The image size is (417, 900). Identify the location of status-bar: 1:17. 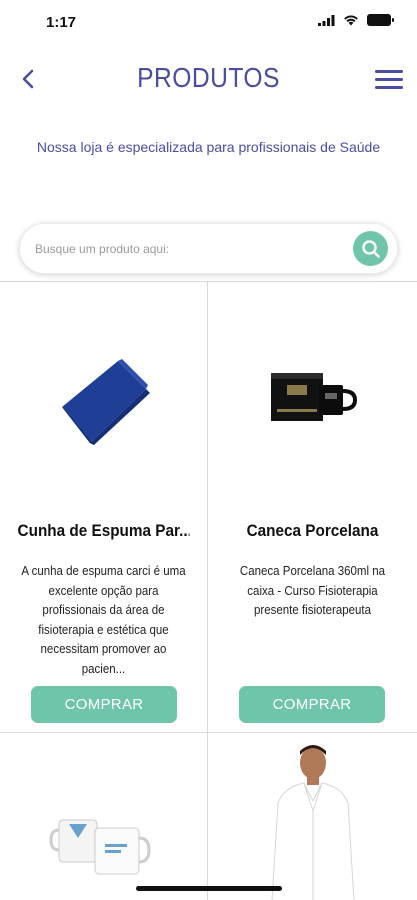
(208, 22).